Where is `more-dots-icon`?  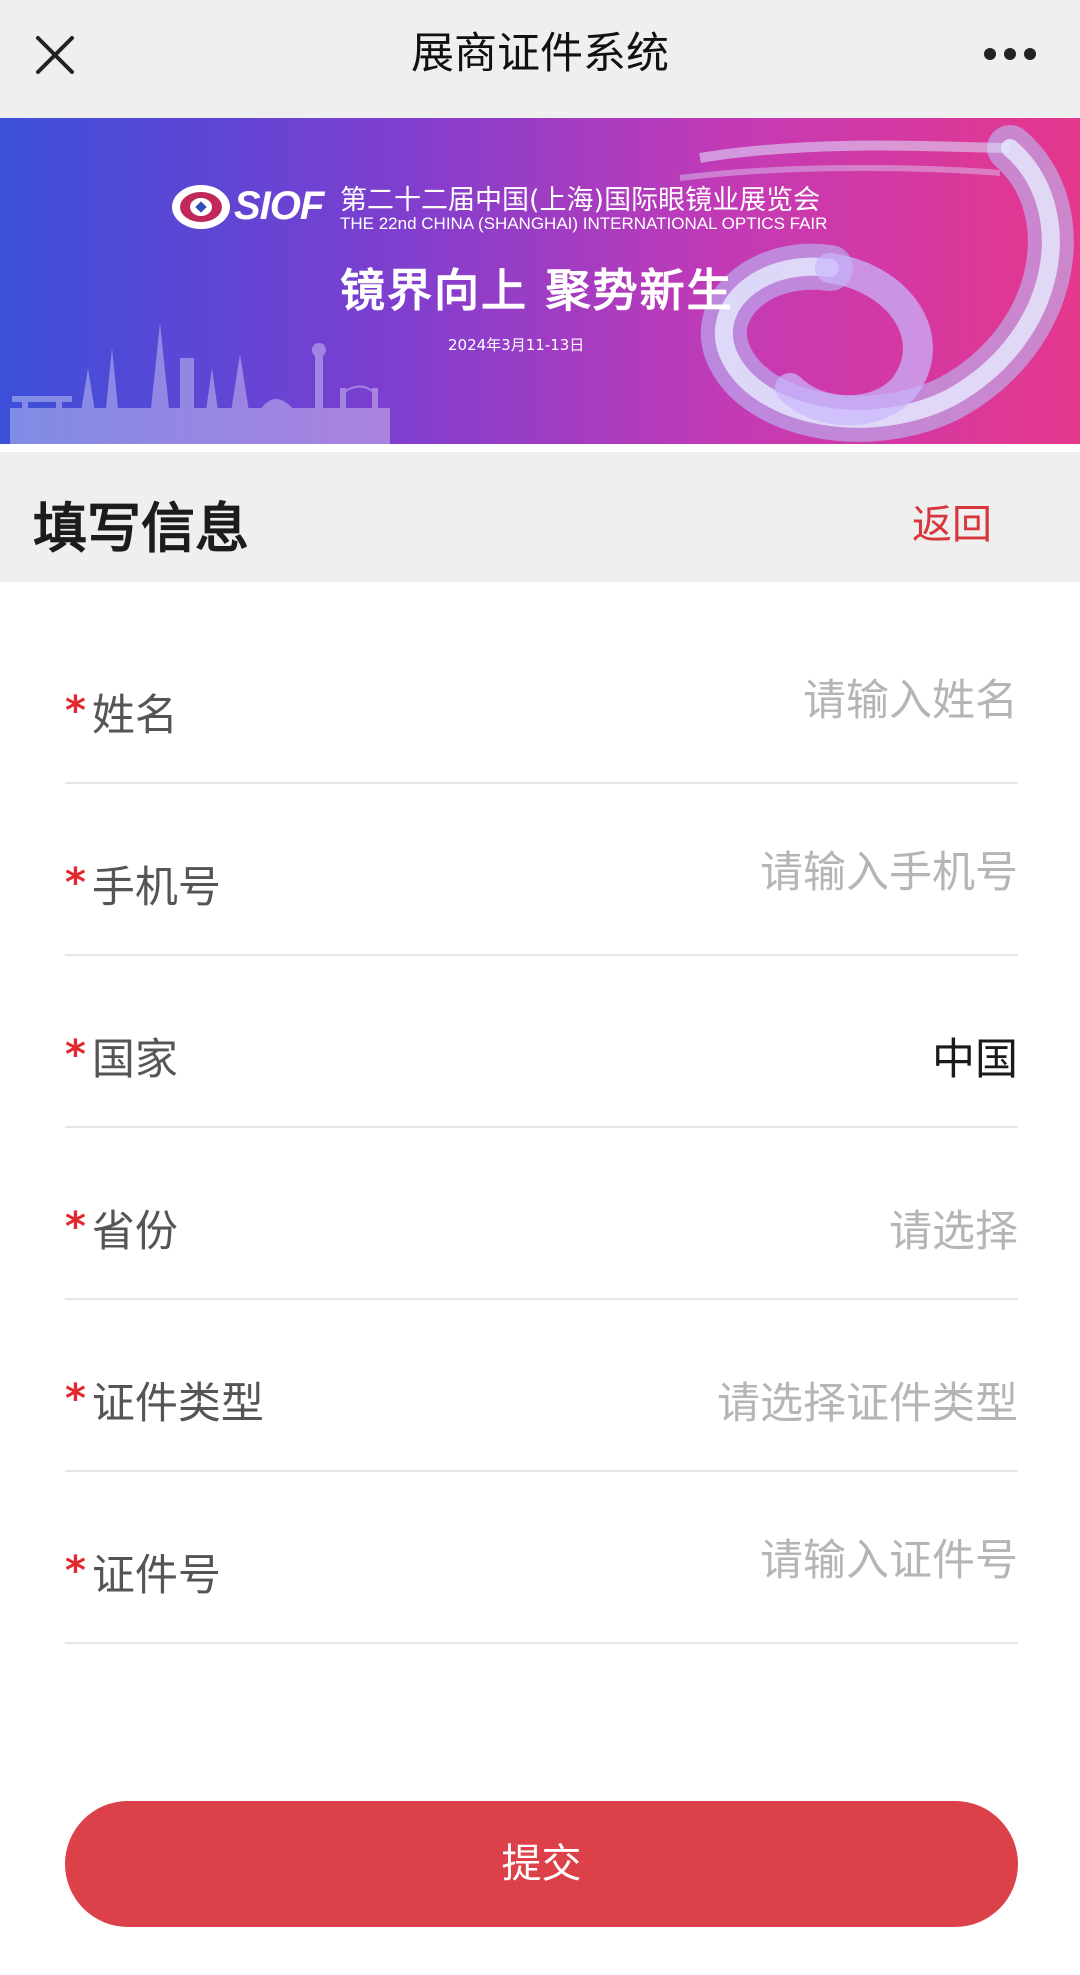
more-dots-icon is located at coordinates (1010, 54).